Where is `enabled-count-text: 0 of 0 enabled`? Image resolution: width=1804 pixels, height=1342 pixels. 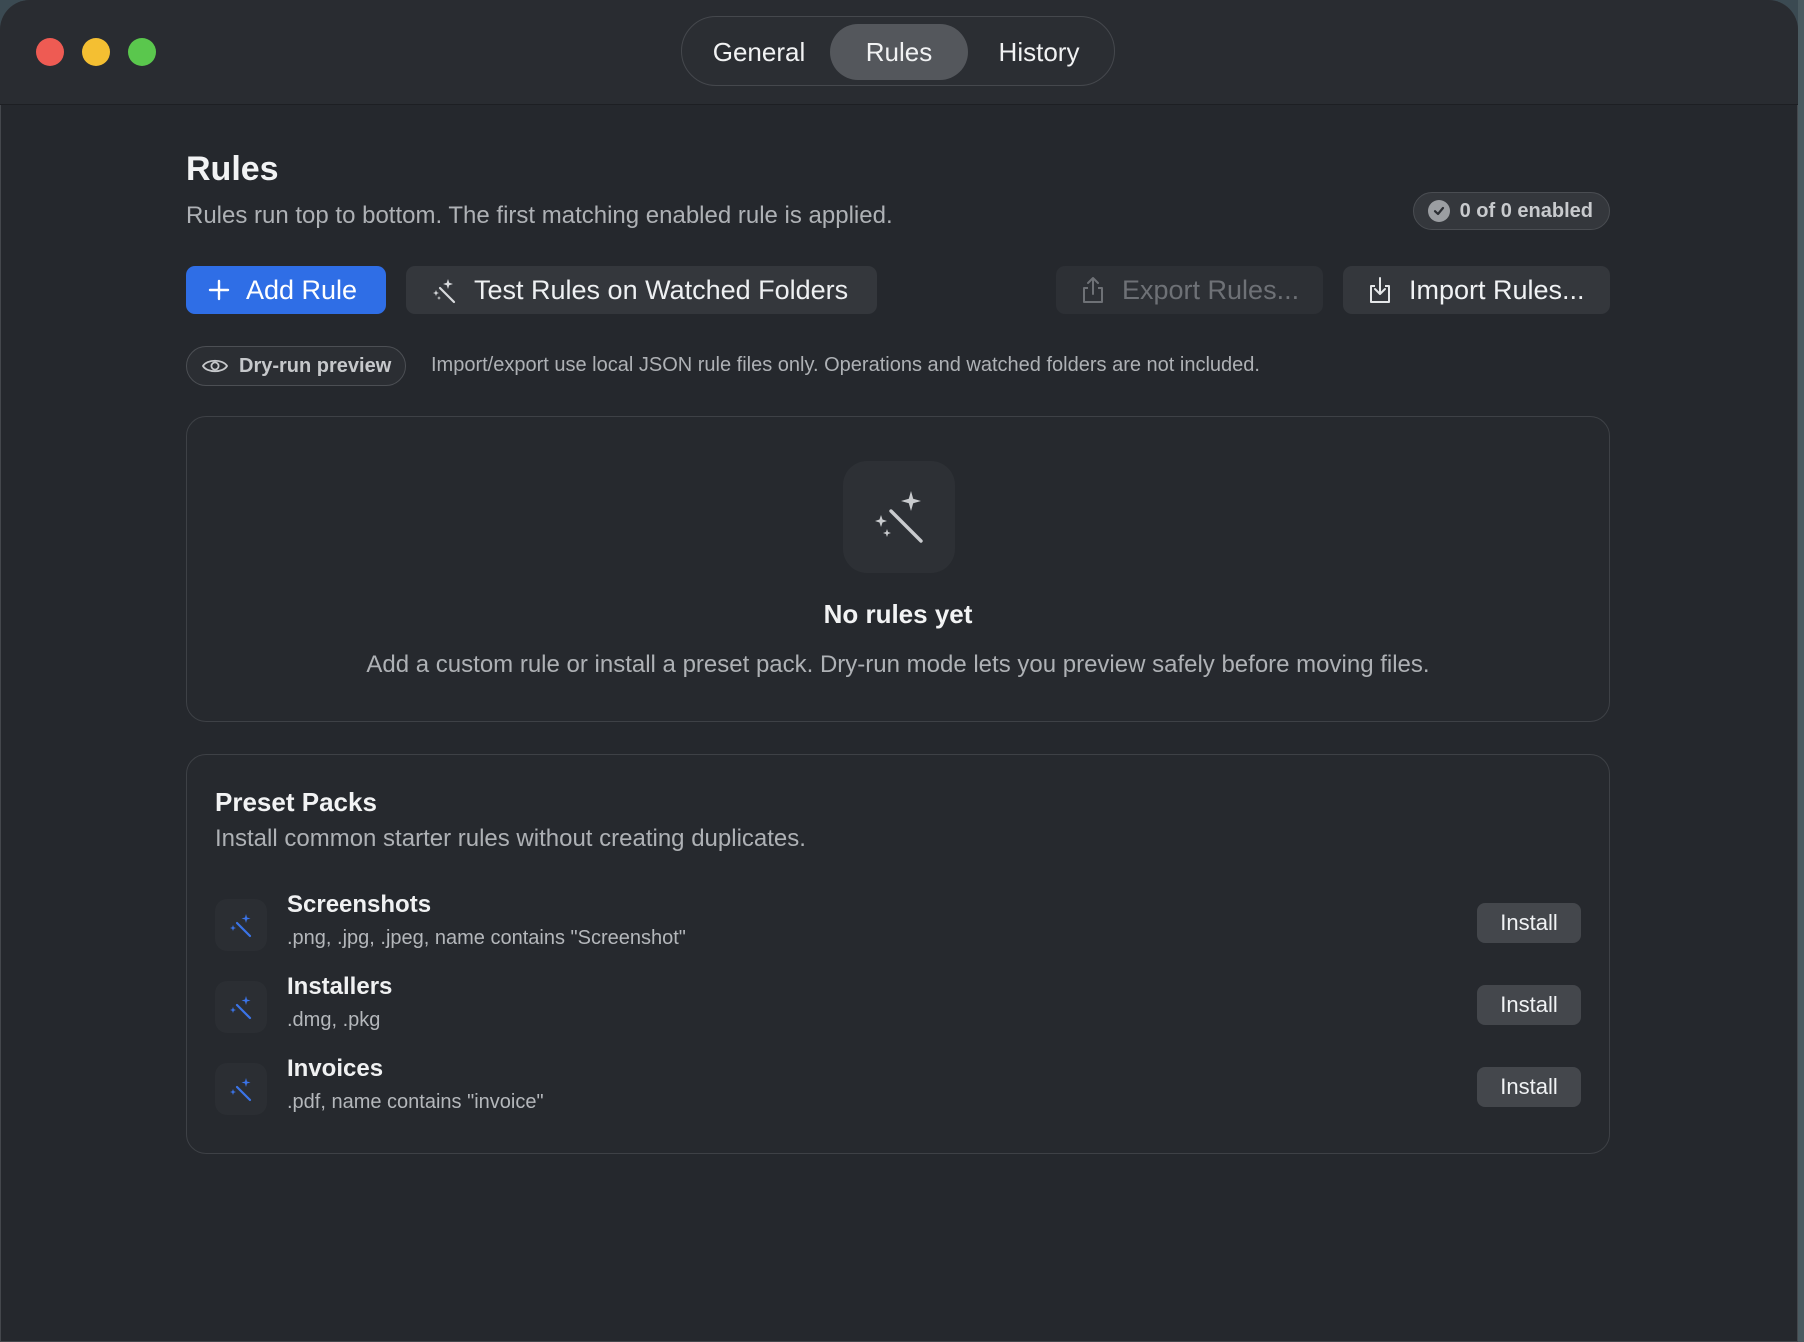
enabled-count-text: 0 of 0 enabled is located at coordinates (1526, 210).